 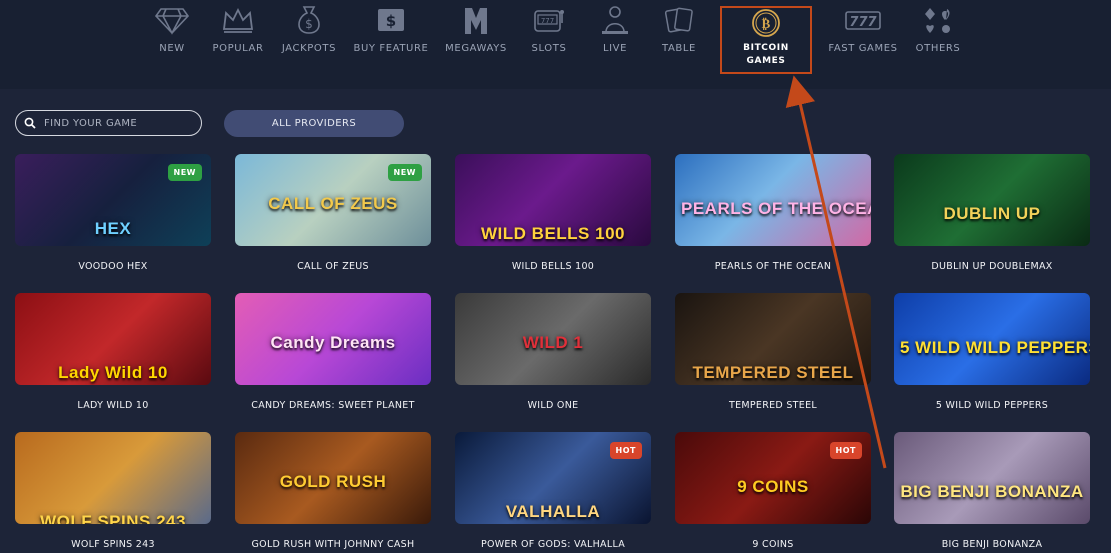 I want to click on game-art-title: VALHALLA, so click(x=553, y=511).